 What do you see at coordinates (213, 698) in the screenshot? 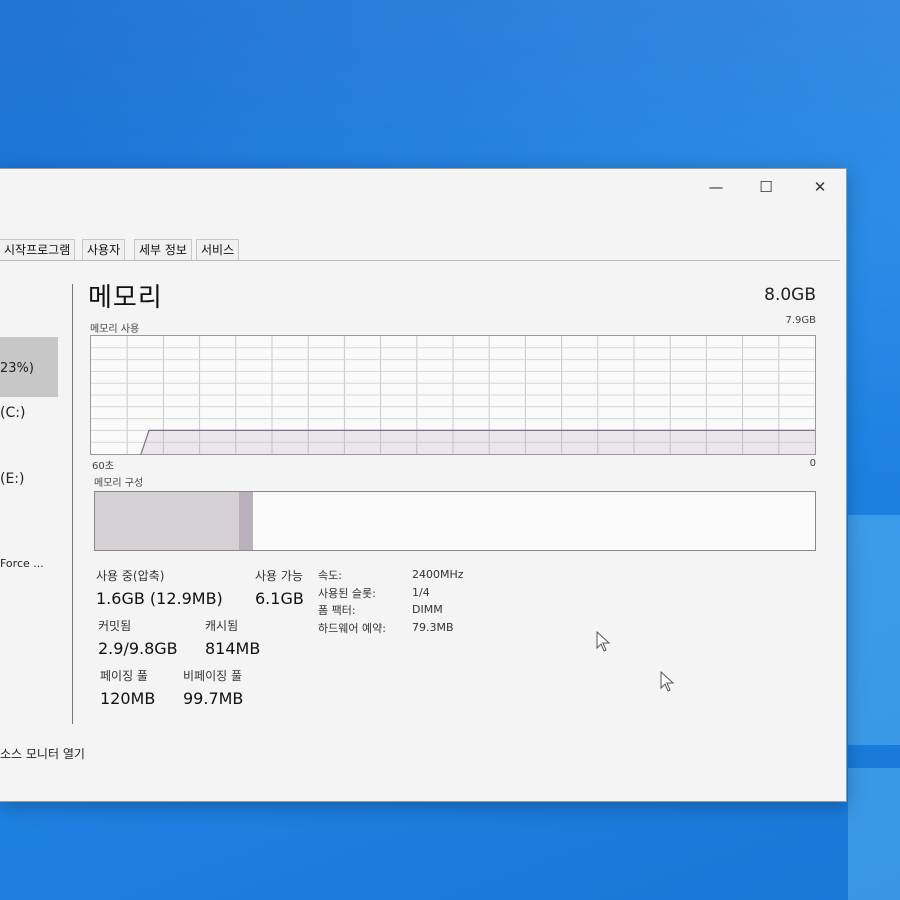
I see `nonpaged-pool-value: 99.7MB` at bounding box center [213, 698].